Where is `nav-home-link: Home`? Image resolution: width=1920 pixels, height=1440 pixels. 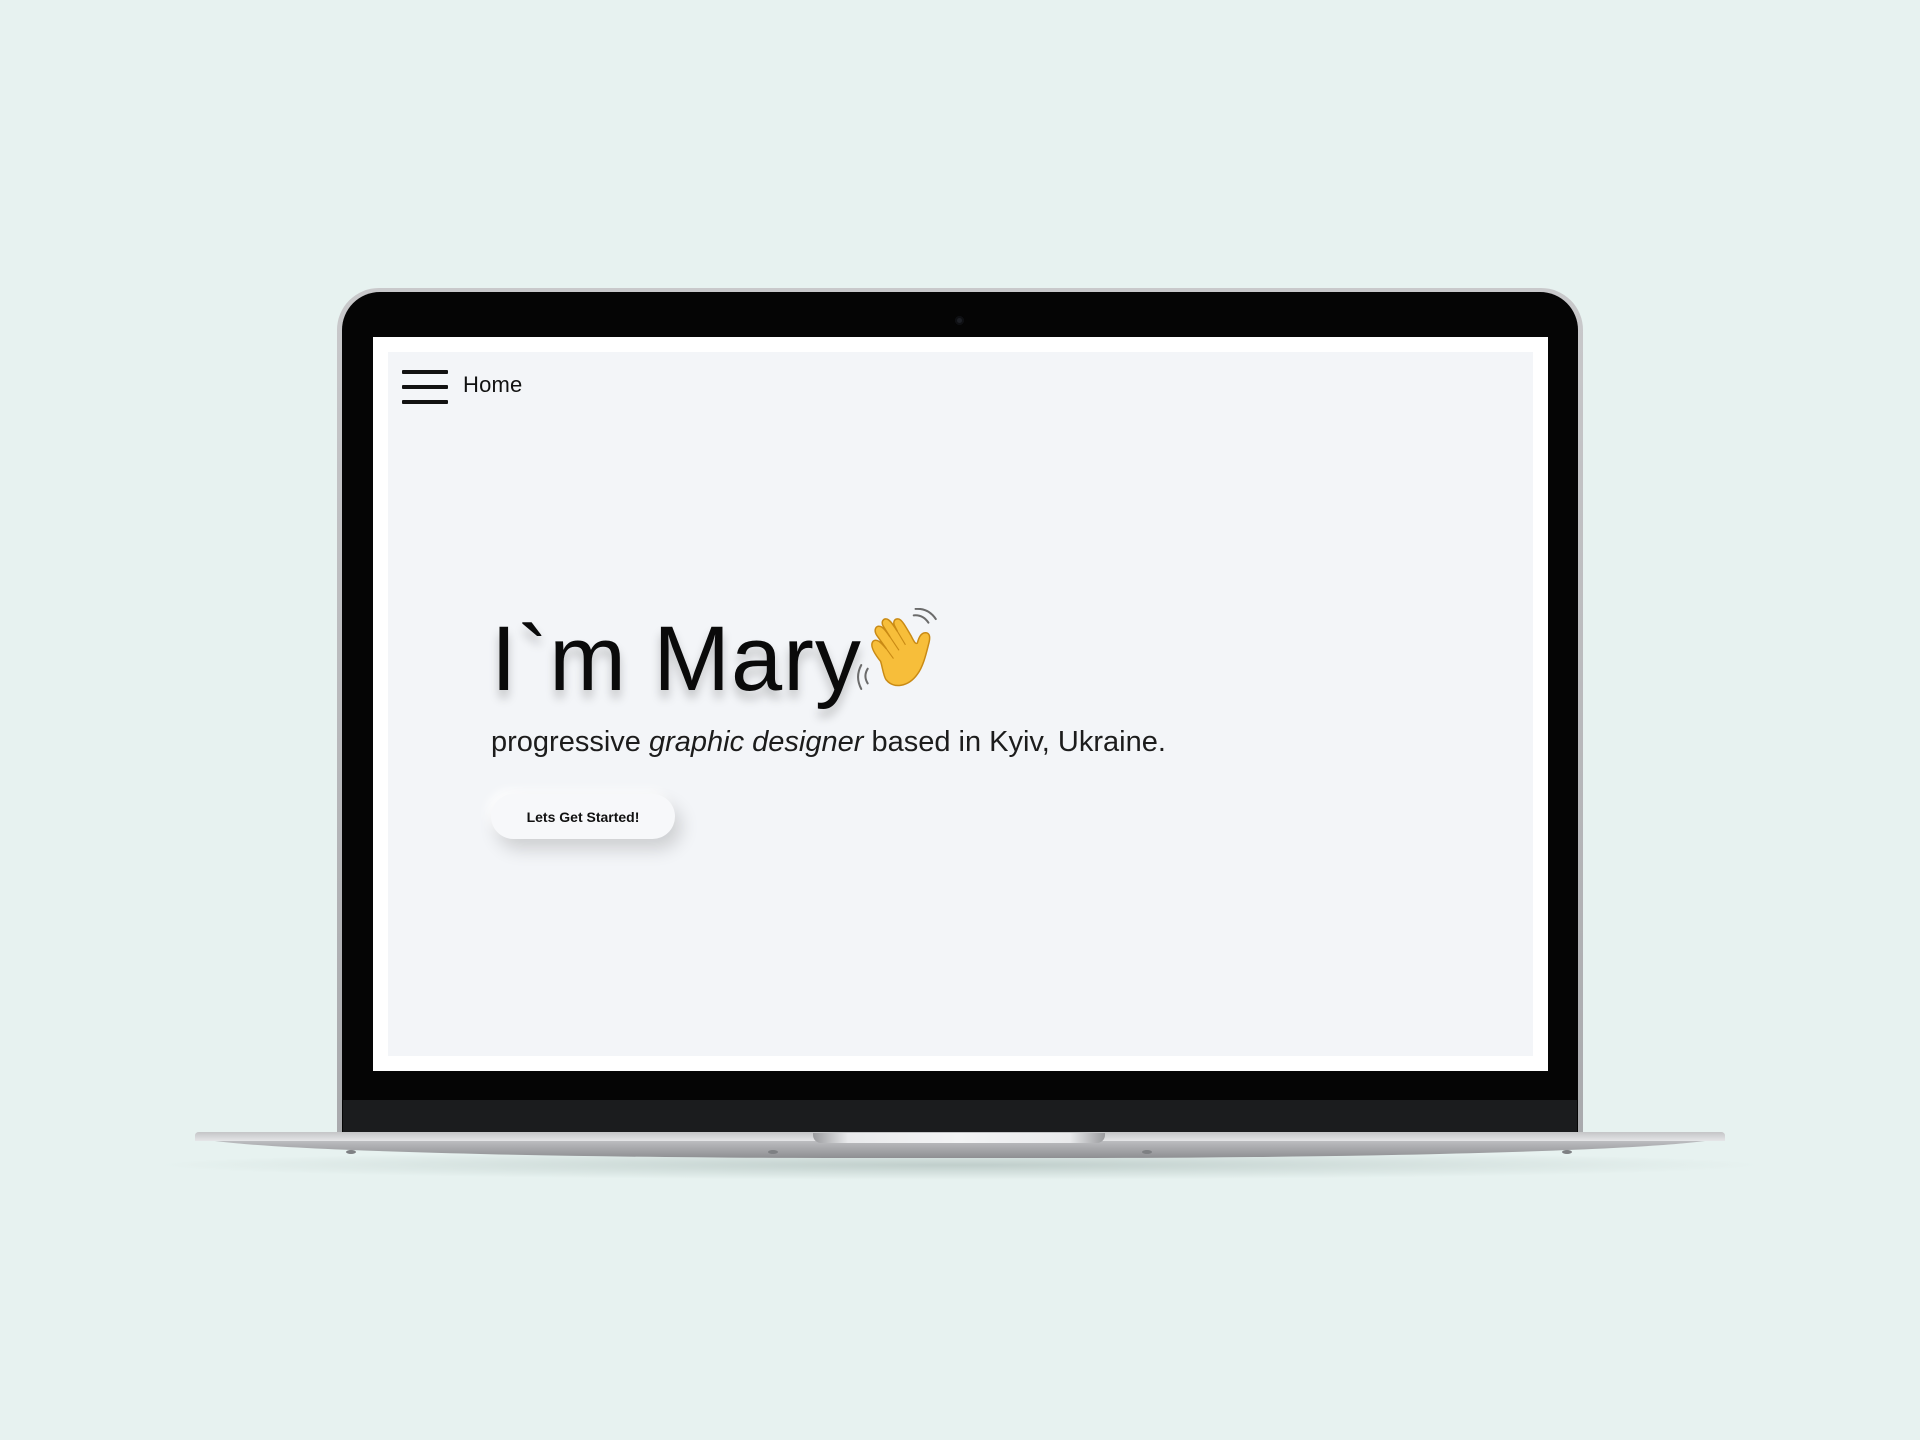
nav-home-link: Home is located at coordinates (493, 385).